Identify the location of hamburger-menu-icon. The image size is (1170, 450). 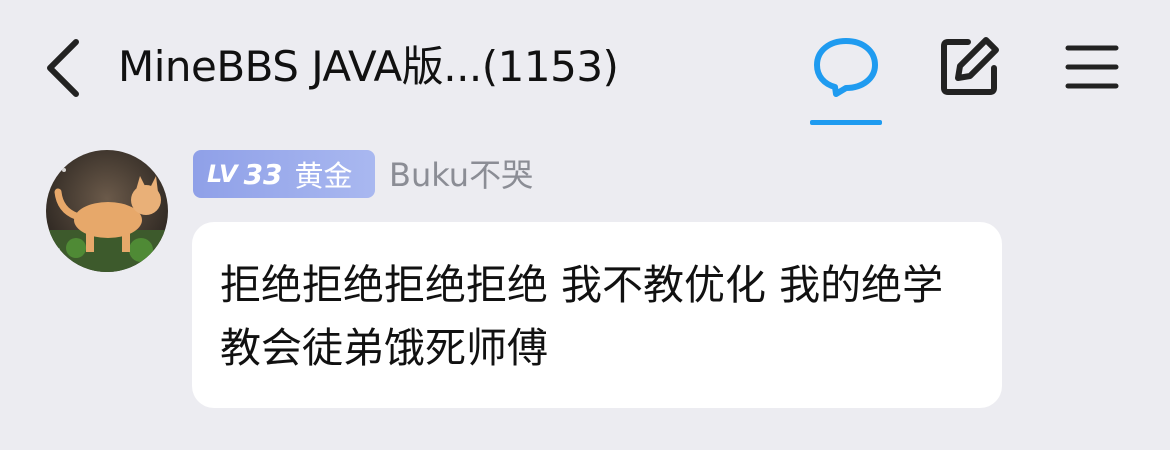
(1092, 67).